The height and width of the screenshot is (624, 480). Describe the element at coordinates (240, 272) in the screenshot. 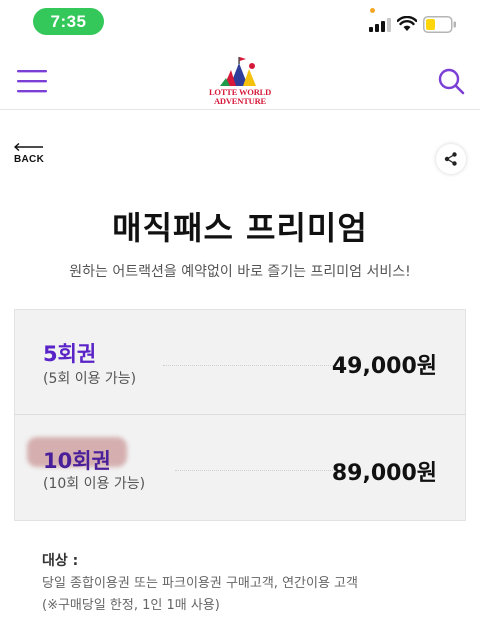

I see `page-subtitle: 원하는 어트랙션을 예약없이 바로 즐기는 프리미엄 서비스!` at that location.